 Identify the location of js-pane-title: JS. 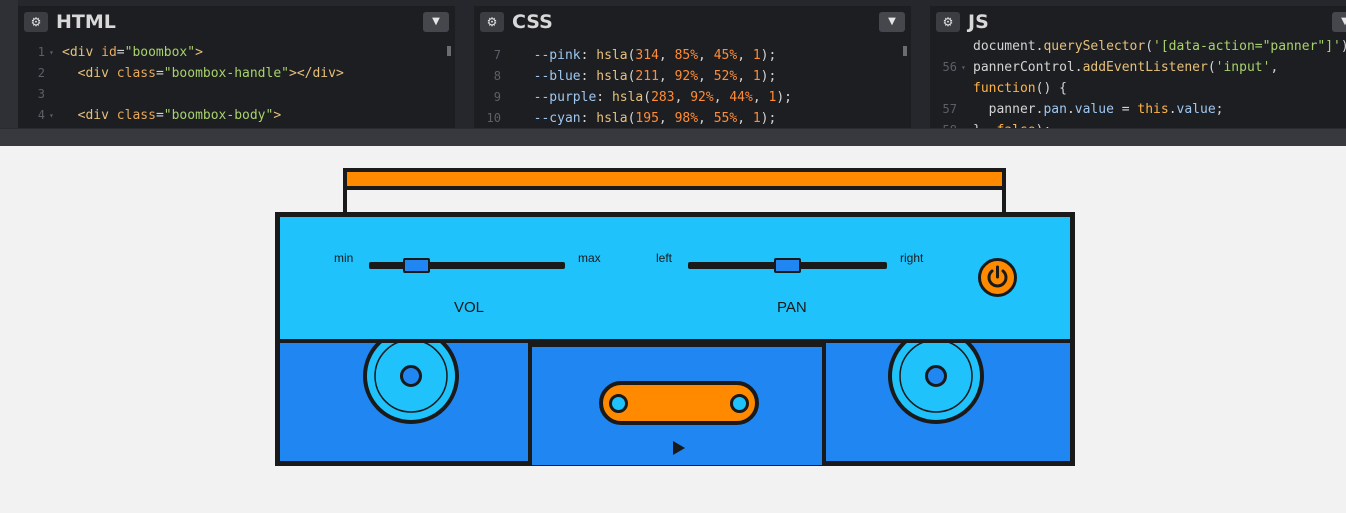
(978, 22).